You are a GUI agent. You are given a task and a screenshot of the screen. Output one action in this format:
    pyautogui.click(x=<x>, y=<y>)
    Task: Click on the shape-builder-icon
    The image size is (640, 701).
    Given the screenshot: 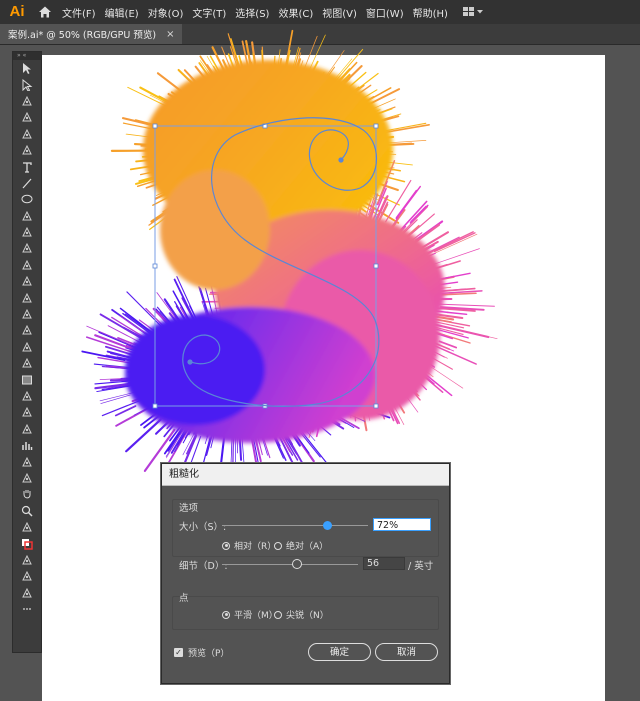 What is the action you would take?
    pyautogui.click(x=27, y=330)
    